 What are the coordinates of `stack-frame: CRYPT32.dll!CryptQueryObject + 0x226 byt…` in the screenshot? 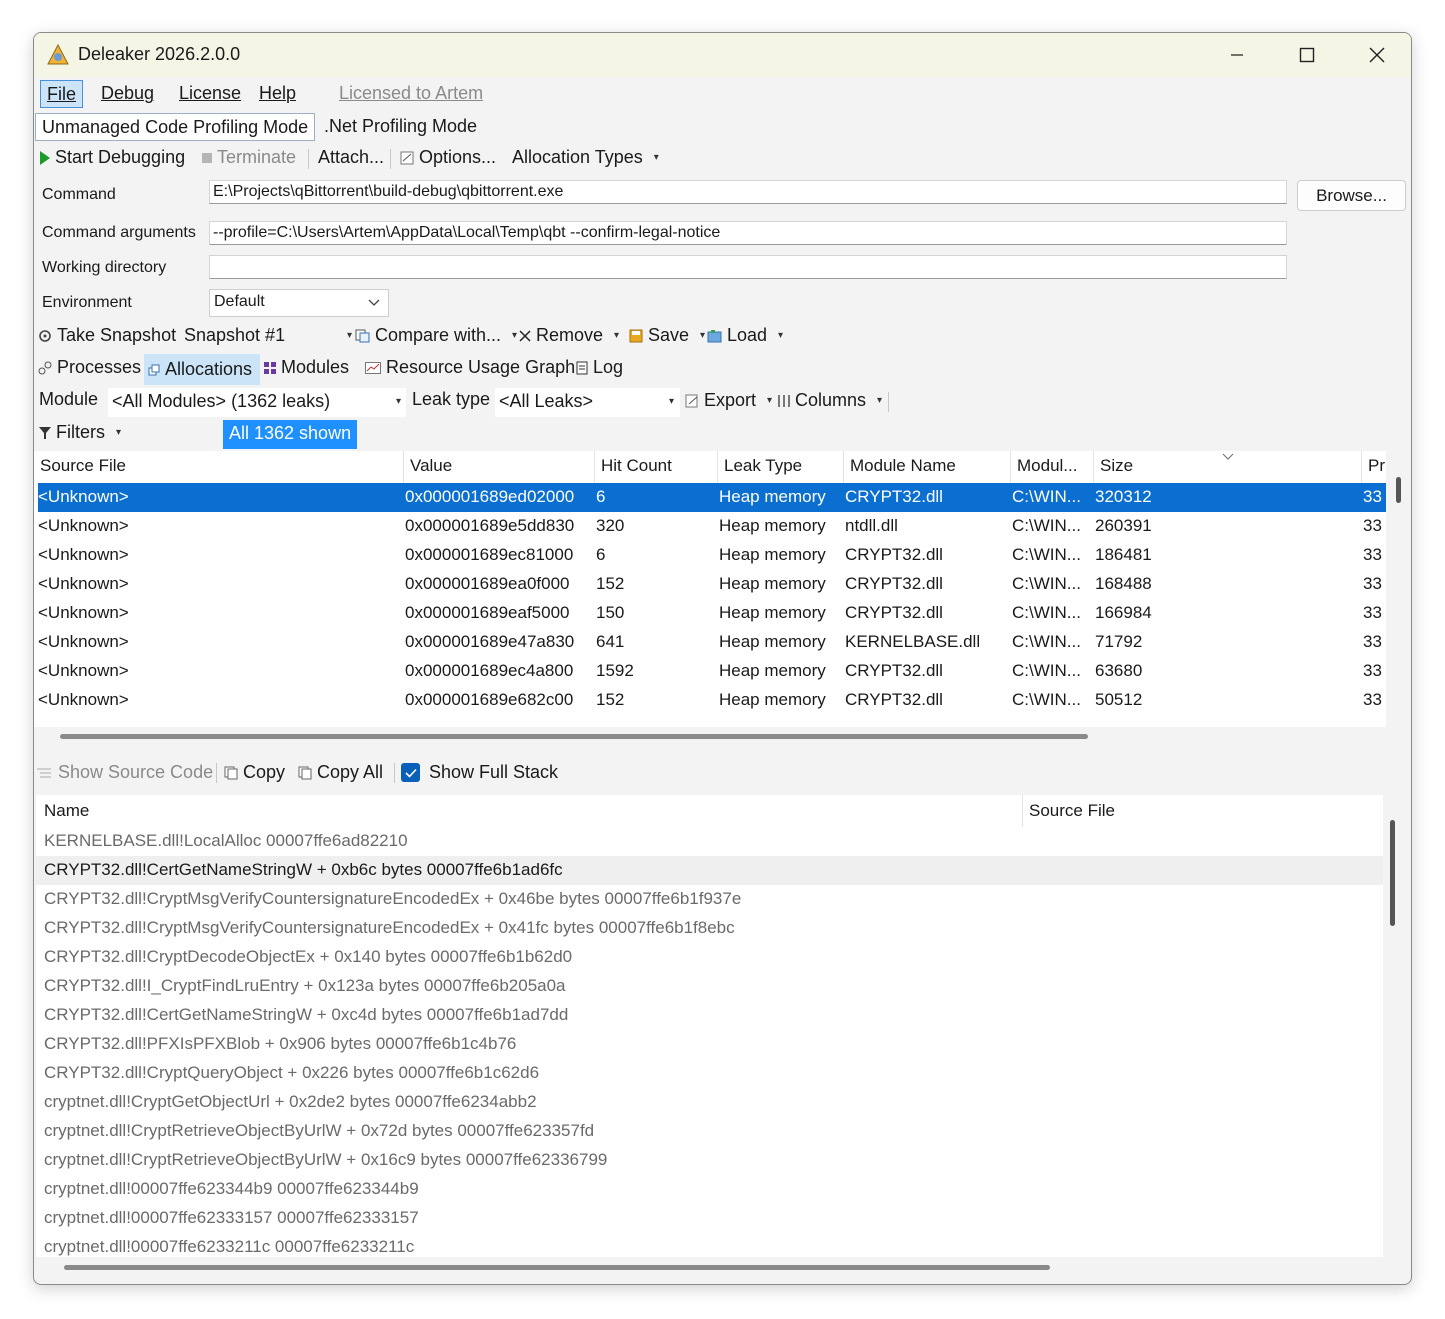 It's located at (709, 1073).